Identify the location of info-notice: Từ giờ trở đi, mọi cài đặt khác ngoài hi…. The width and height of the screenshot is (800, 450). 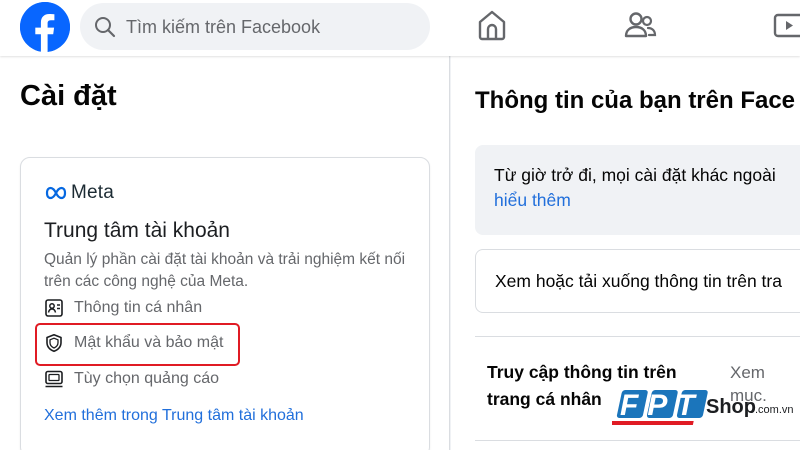
(637, 190).